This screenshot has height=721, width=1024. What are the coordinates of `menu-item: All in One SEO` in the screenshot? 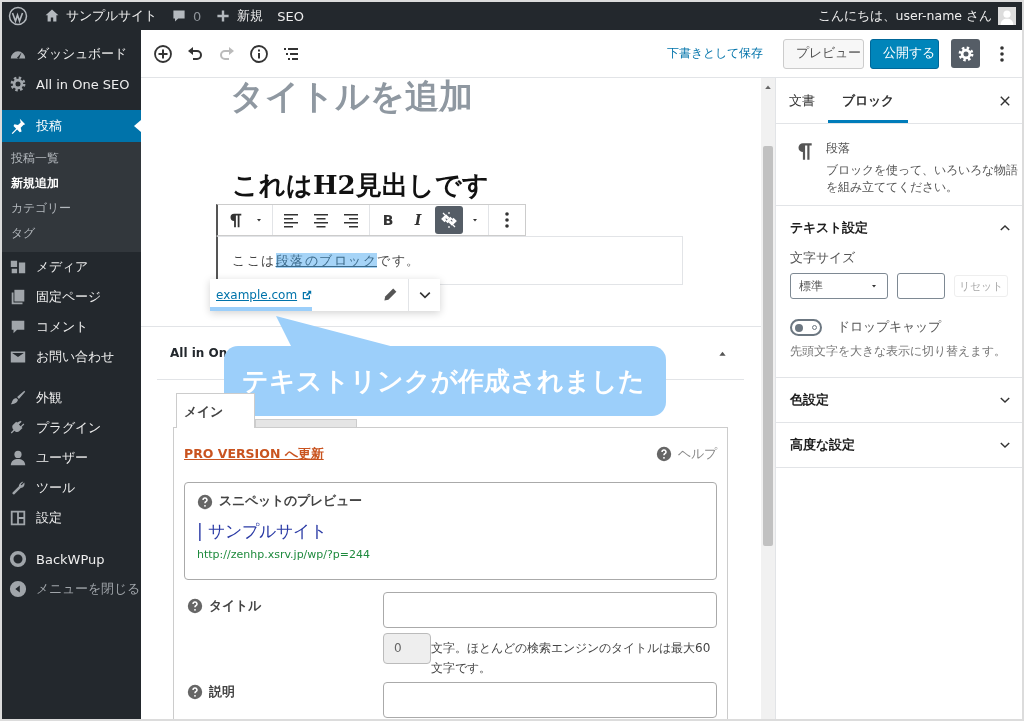 It's located at (71, 84).